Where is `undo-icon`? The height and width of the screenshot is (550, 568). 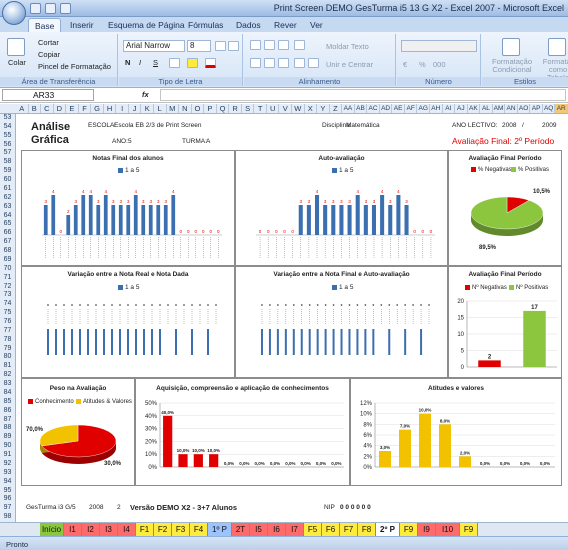 undo-icon is located at coordinates (50, 8).